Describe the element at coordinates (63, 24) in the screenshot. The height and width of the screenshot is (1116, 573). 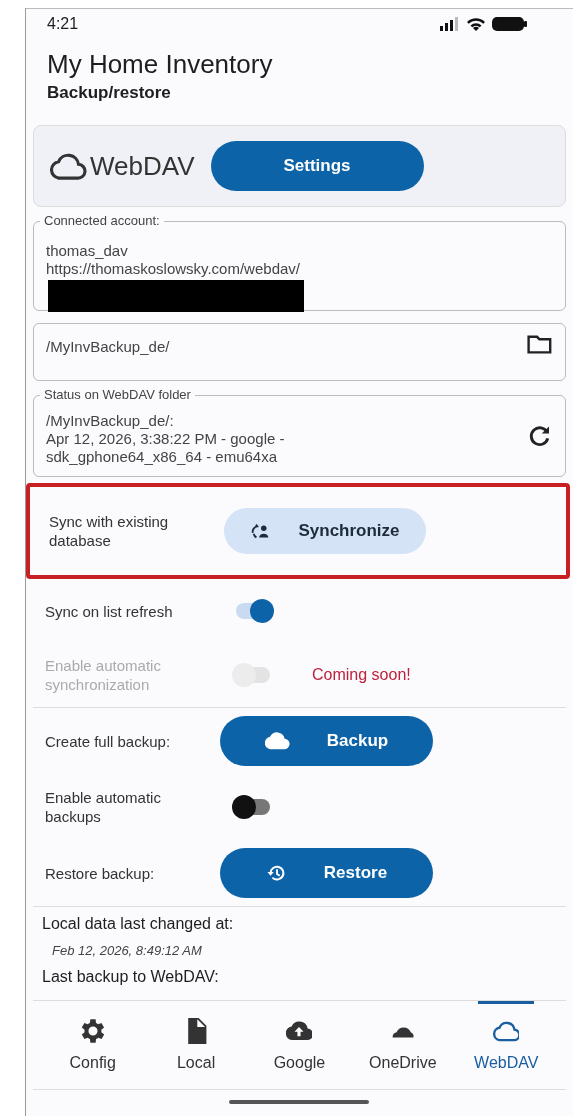
I see `status-time: 4:21` at that location.